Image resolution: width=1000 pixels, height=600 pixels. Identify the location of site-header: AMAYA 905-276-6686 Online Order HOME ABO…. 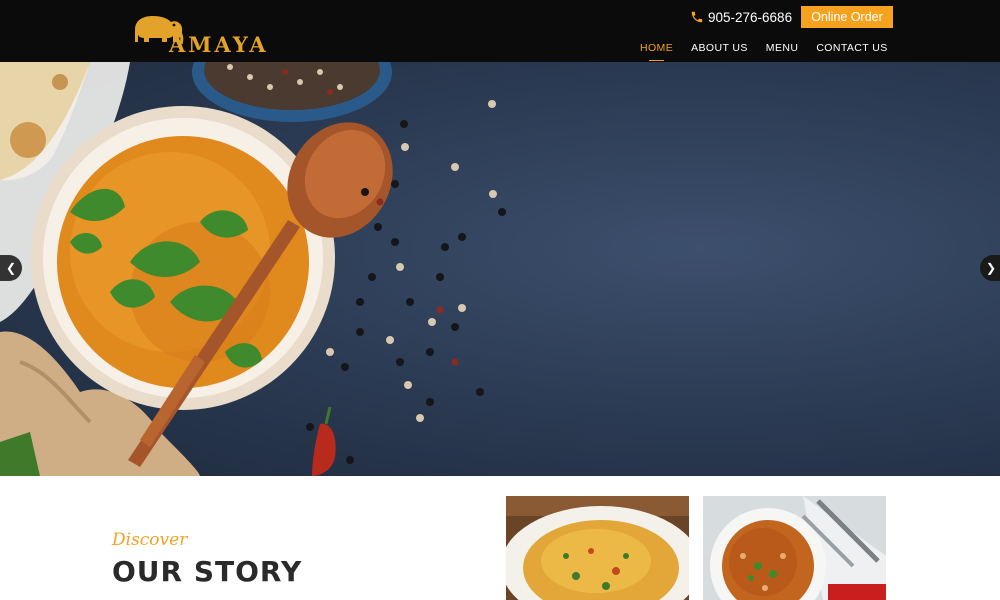
(500, 31).